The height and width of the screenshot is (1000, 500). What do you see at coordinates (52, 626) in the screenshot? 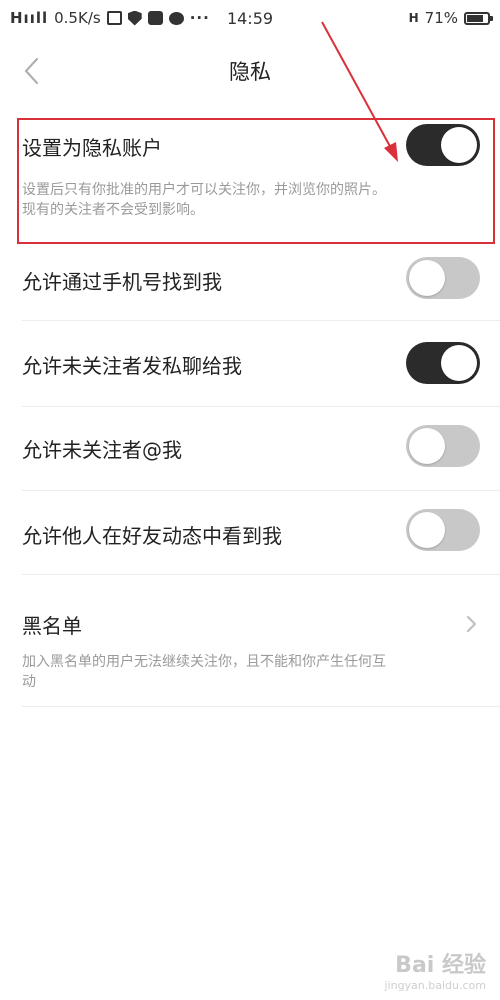
I see `blacklist-label: 黑名单` at bounding box center [52, 626].